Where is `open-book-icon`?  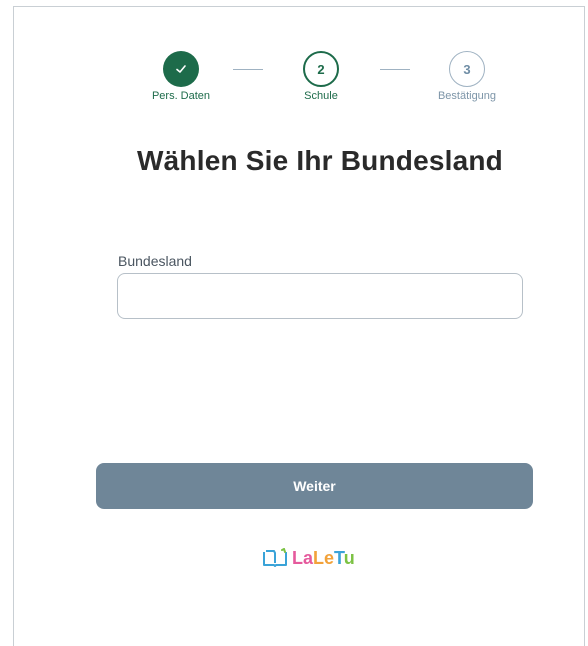
open-book-icon is located at coordinates (275, 557).